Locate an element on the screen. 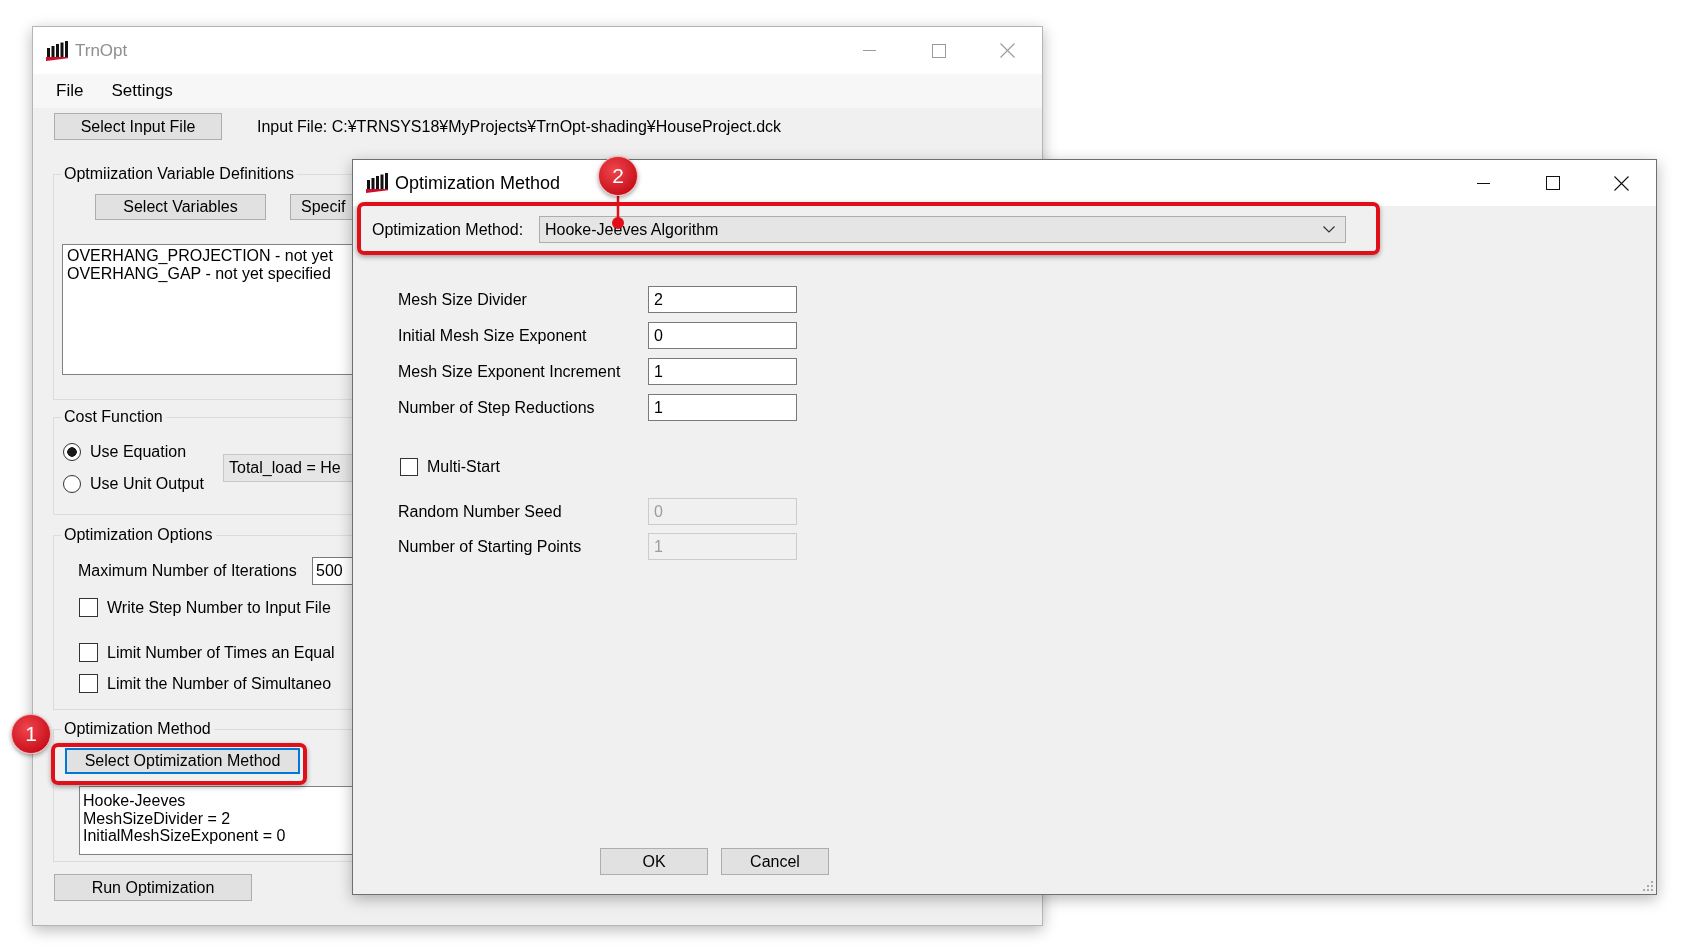 This screenshot has width=1693, height=952. summary-line: MeshSizeDivider = 2 is located at coordinates (157, 818).